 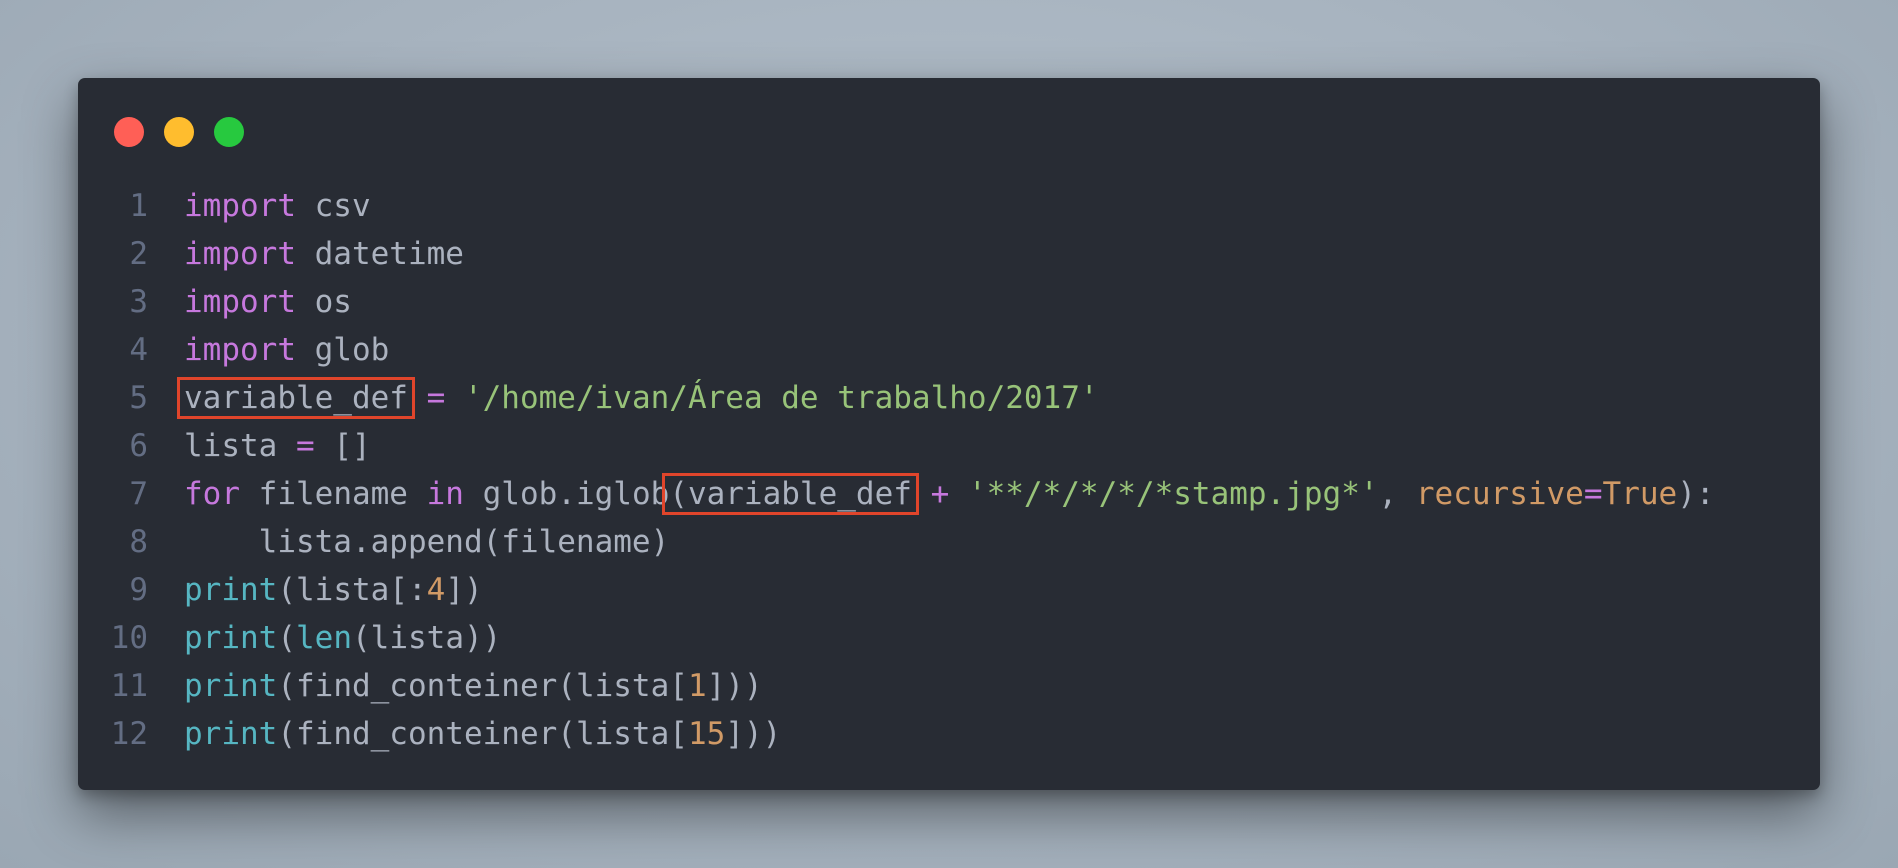 I want to click on line-number: 10, so click(x=129, y=638).